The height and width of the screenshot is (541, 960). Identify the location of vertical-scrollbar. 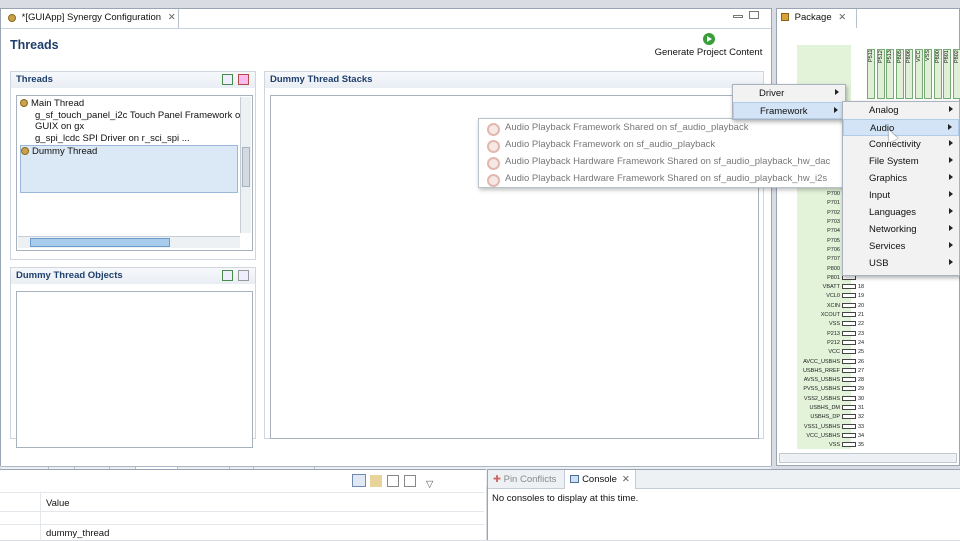
(245, 165).